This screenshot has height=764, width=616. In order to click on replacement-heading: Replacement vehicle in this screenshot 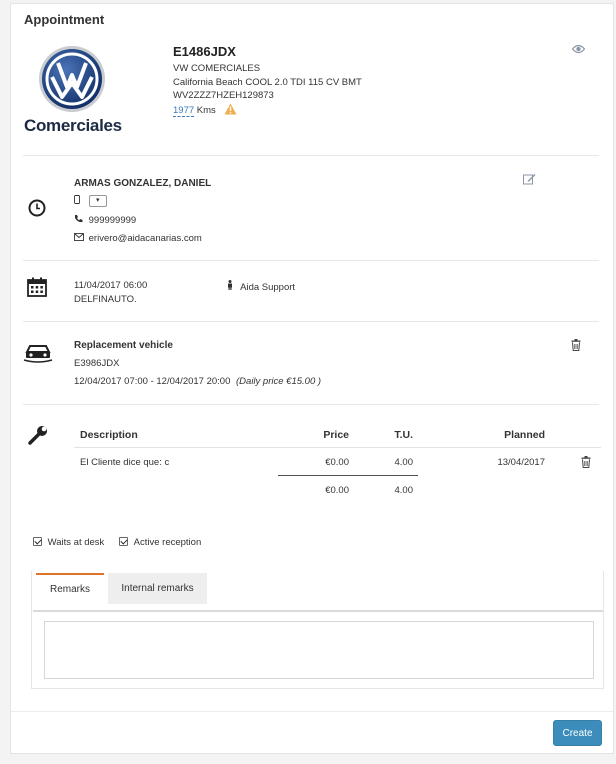, I will do `click(123, 345)`.